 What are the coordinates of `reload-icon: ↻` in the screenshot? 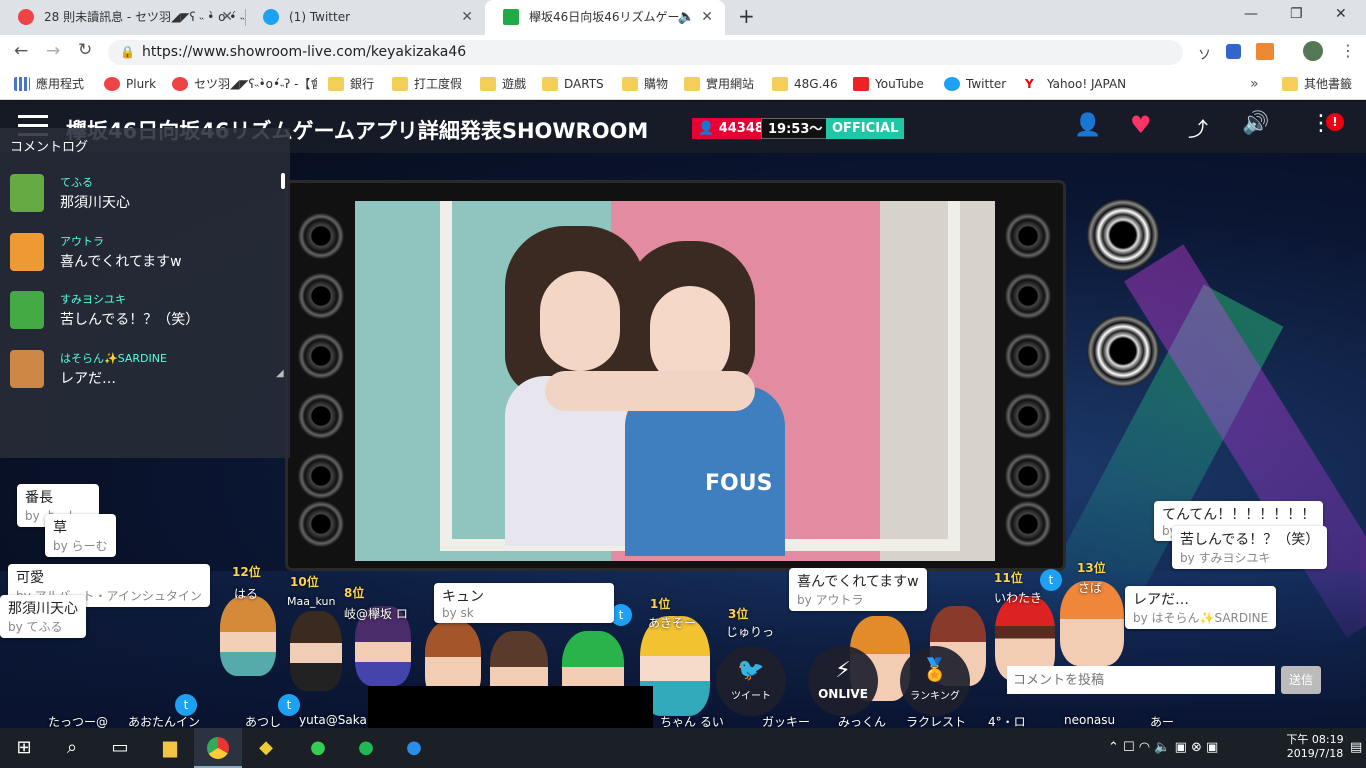 It's located at (85, 50).